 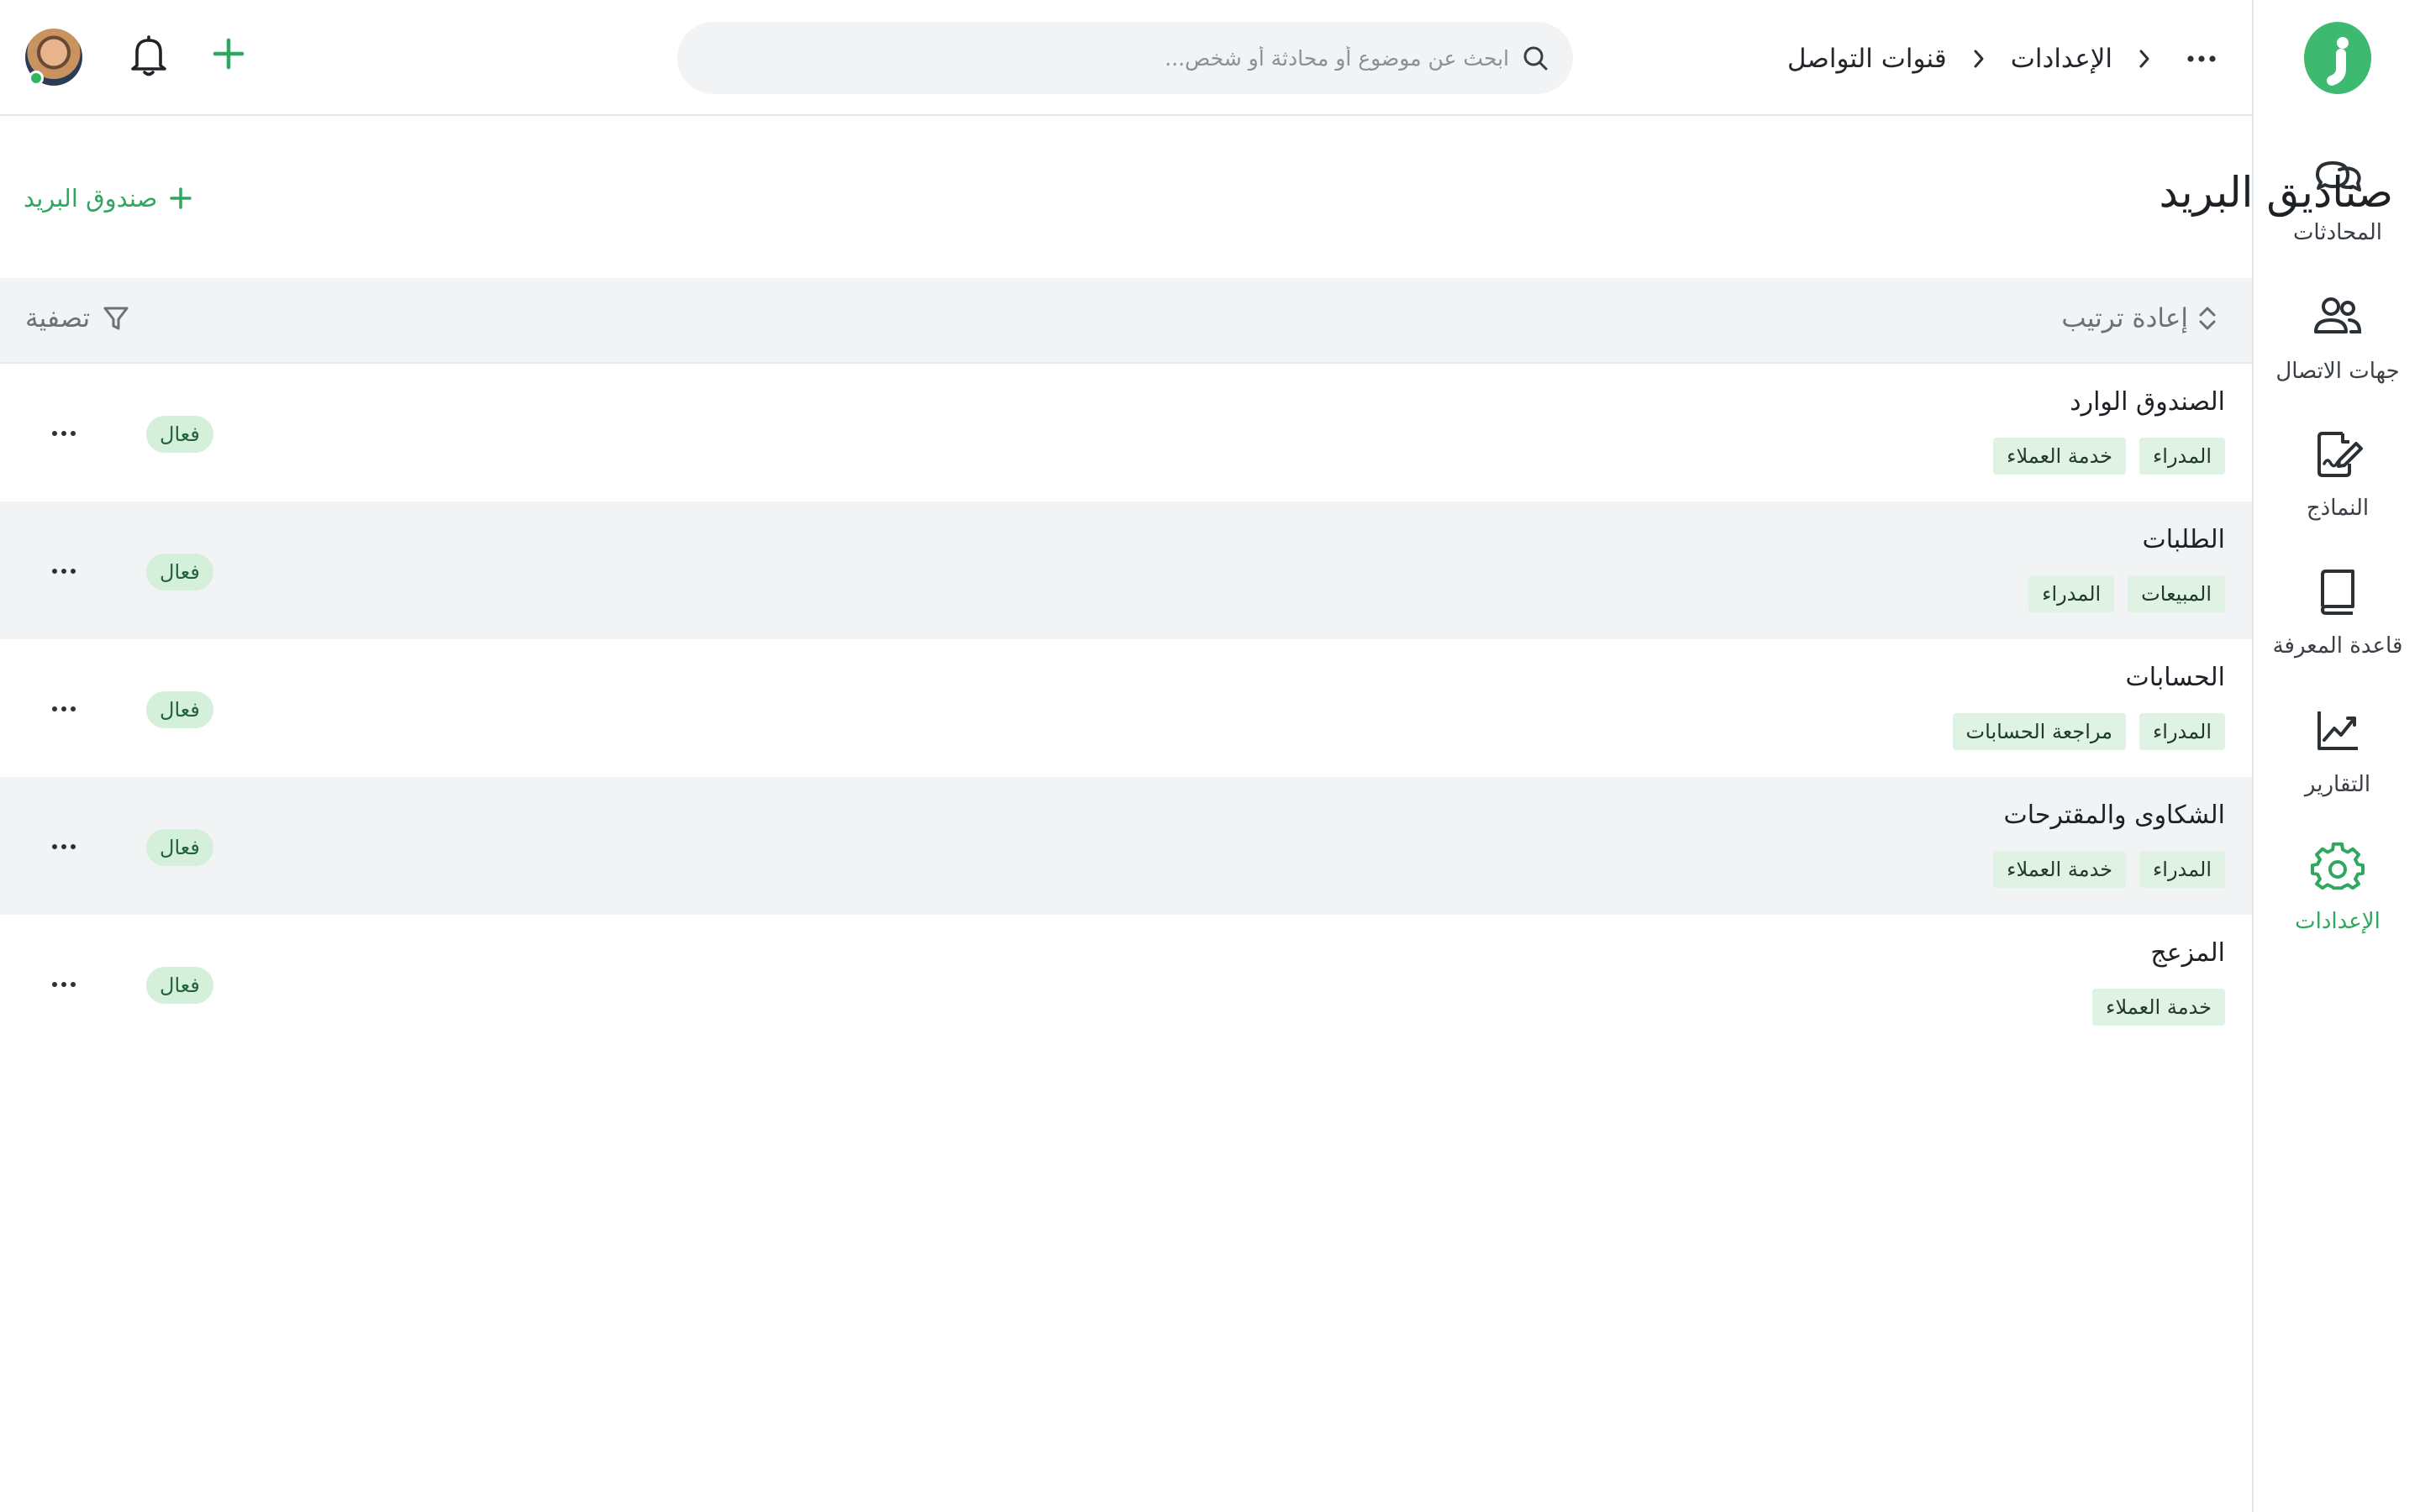 I want to click on table-row: المزعج خدمة العملاء فعال, so click(x=1126, y=984).